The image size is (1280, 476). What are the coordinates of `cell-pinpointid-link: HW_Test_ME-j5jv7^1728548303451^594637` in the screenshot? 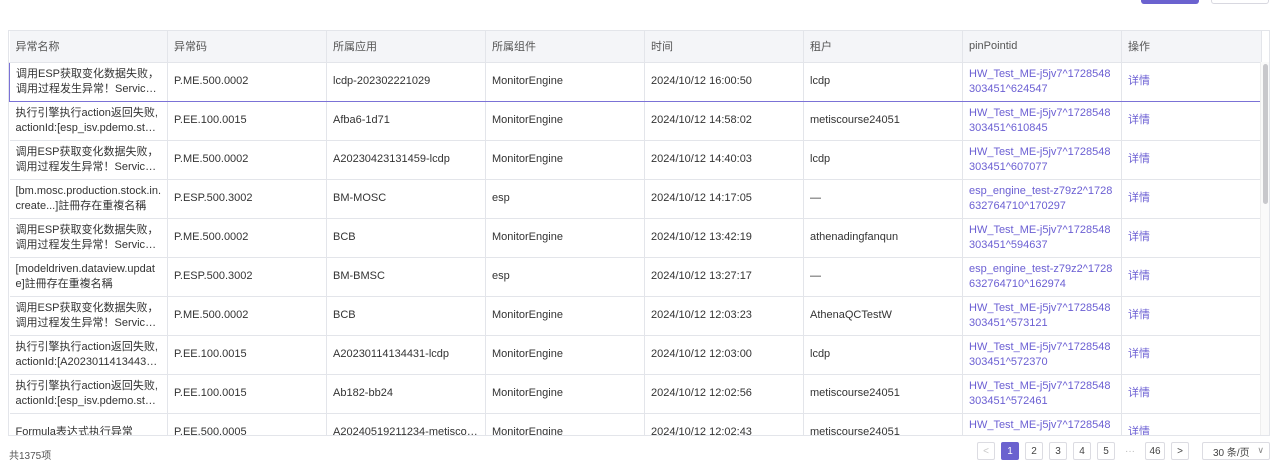 It's located at (1042, 238).